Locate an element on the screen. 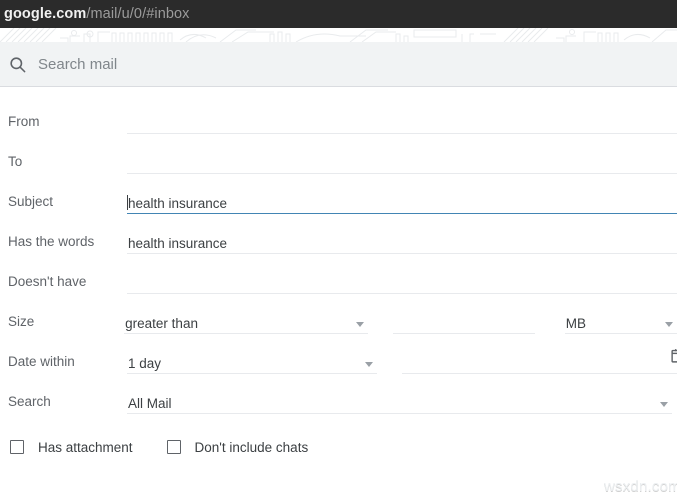 Image resolution: width=677 pixels, height=500 pixels. label-size: Size is located at coordinates (21, 321).